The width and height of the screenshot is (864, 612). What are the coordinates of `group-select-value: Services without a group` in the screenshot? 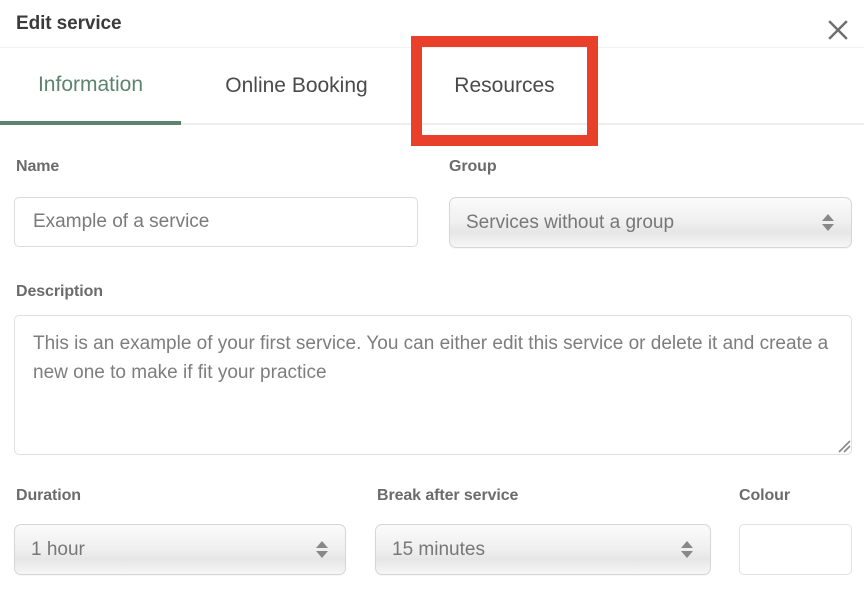 It's located at (570, 222).